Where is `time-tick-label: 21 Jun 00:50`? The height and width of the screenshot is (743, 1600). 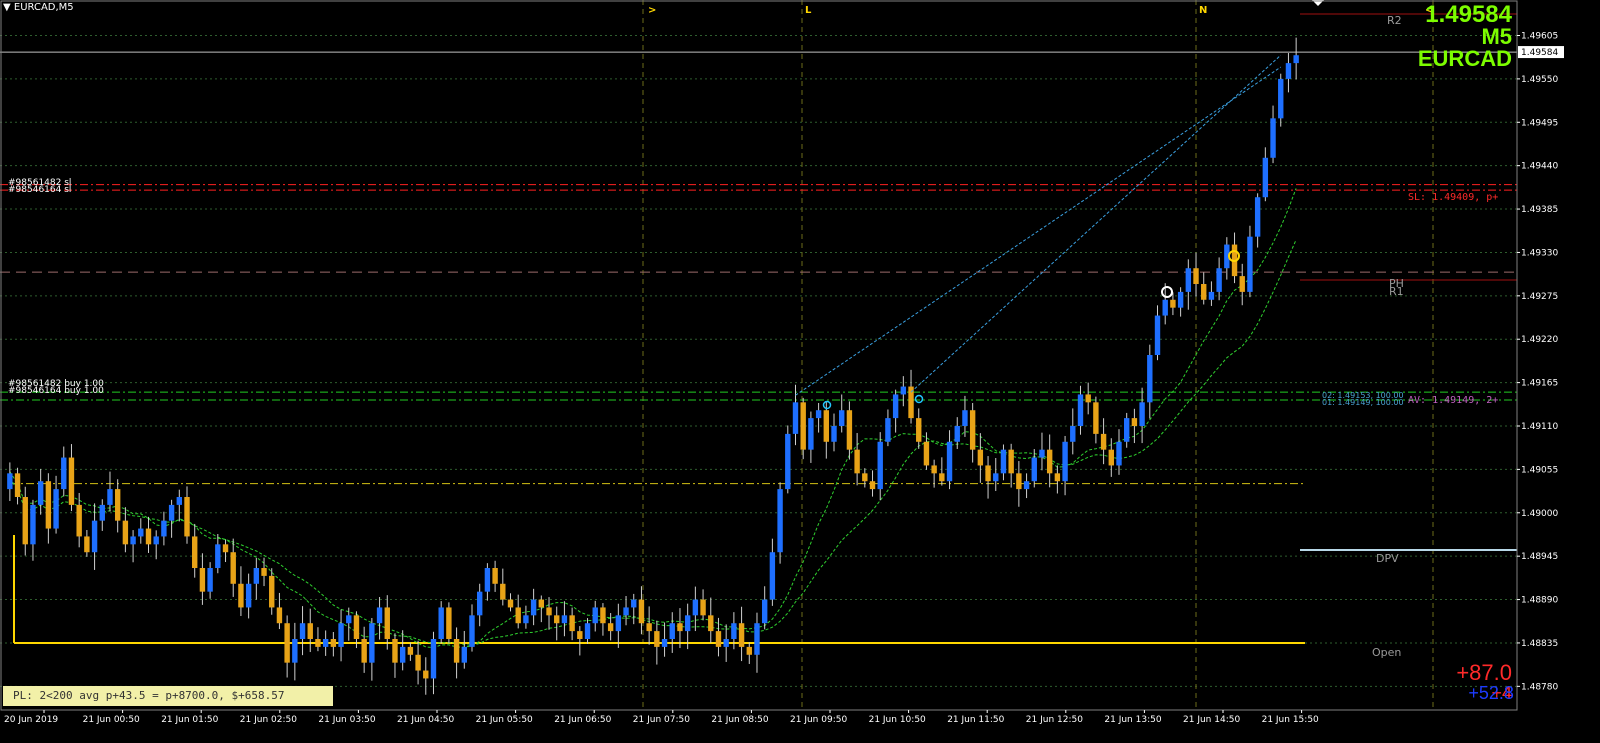
time-tick-label: 21 Jun 00:50 is located at coordinates (111, 720).